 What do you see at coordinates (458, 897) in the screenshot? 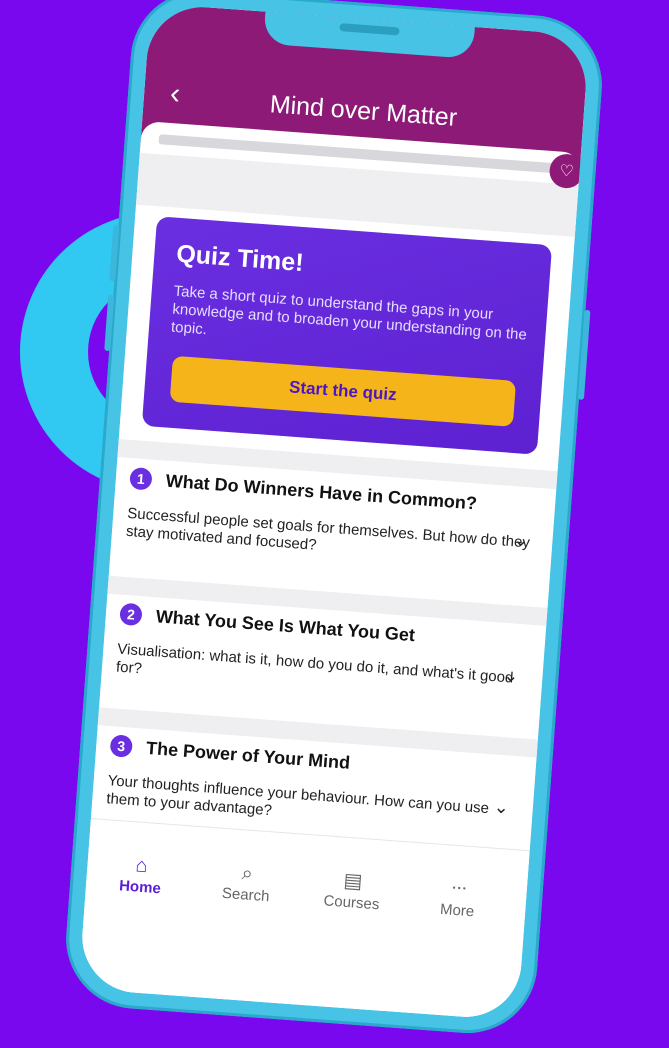
I see `tab-more: ᐧᐧᐧ More` at bounding box center [458, 897].